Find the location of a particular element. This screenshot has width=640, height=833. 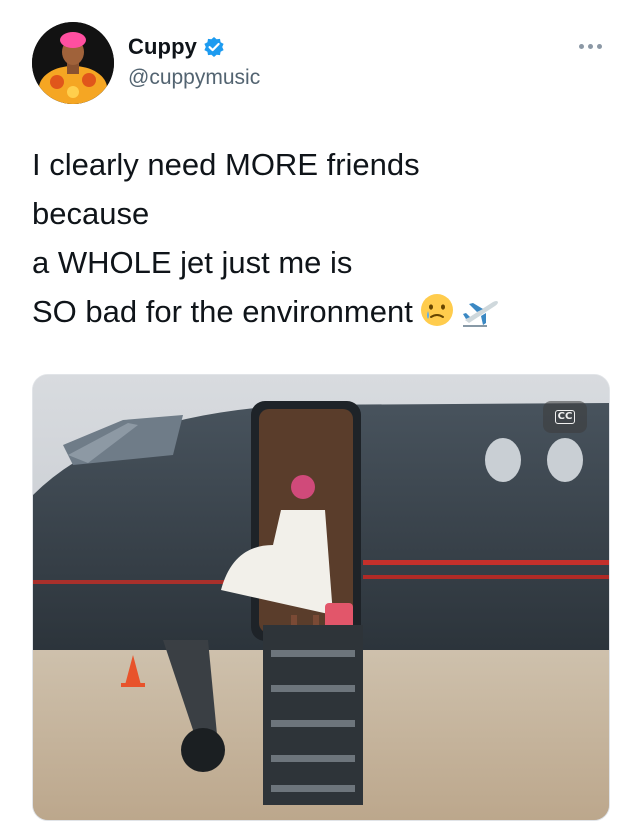

avatar is located at coordinates (73, 63).